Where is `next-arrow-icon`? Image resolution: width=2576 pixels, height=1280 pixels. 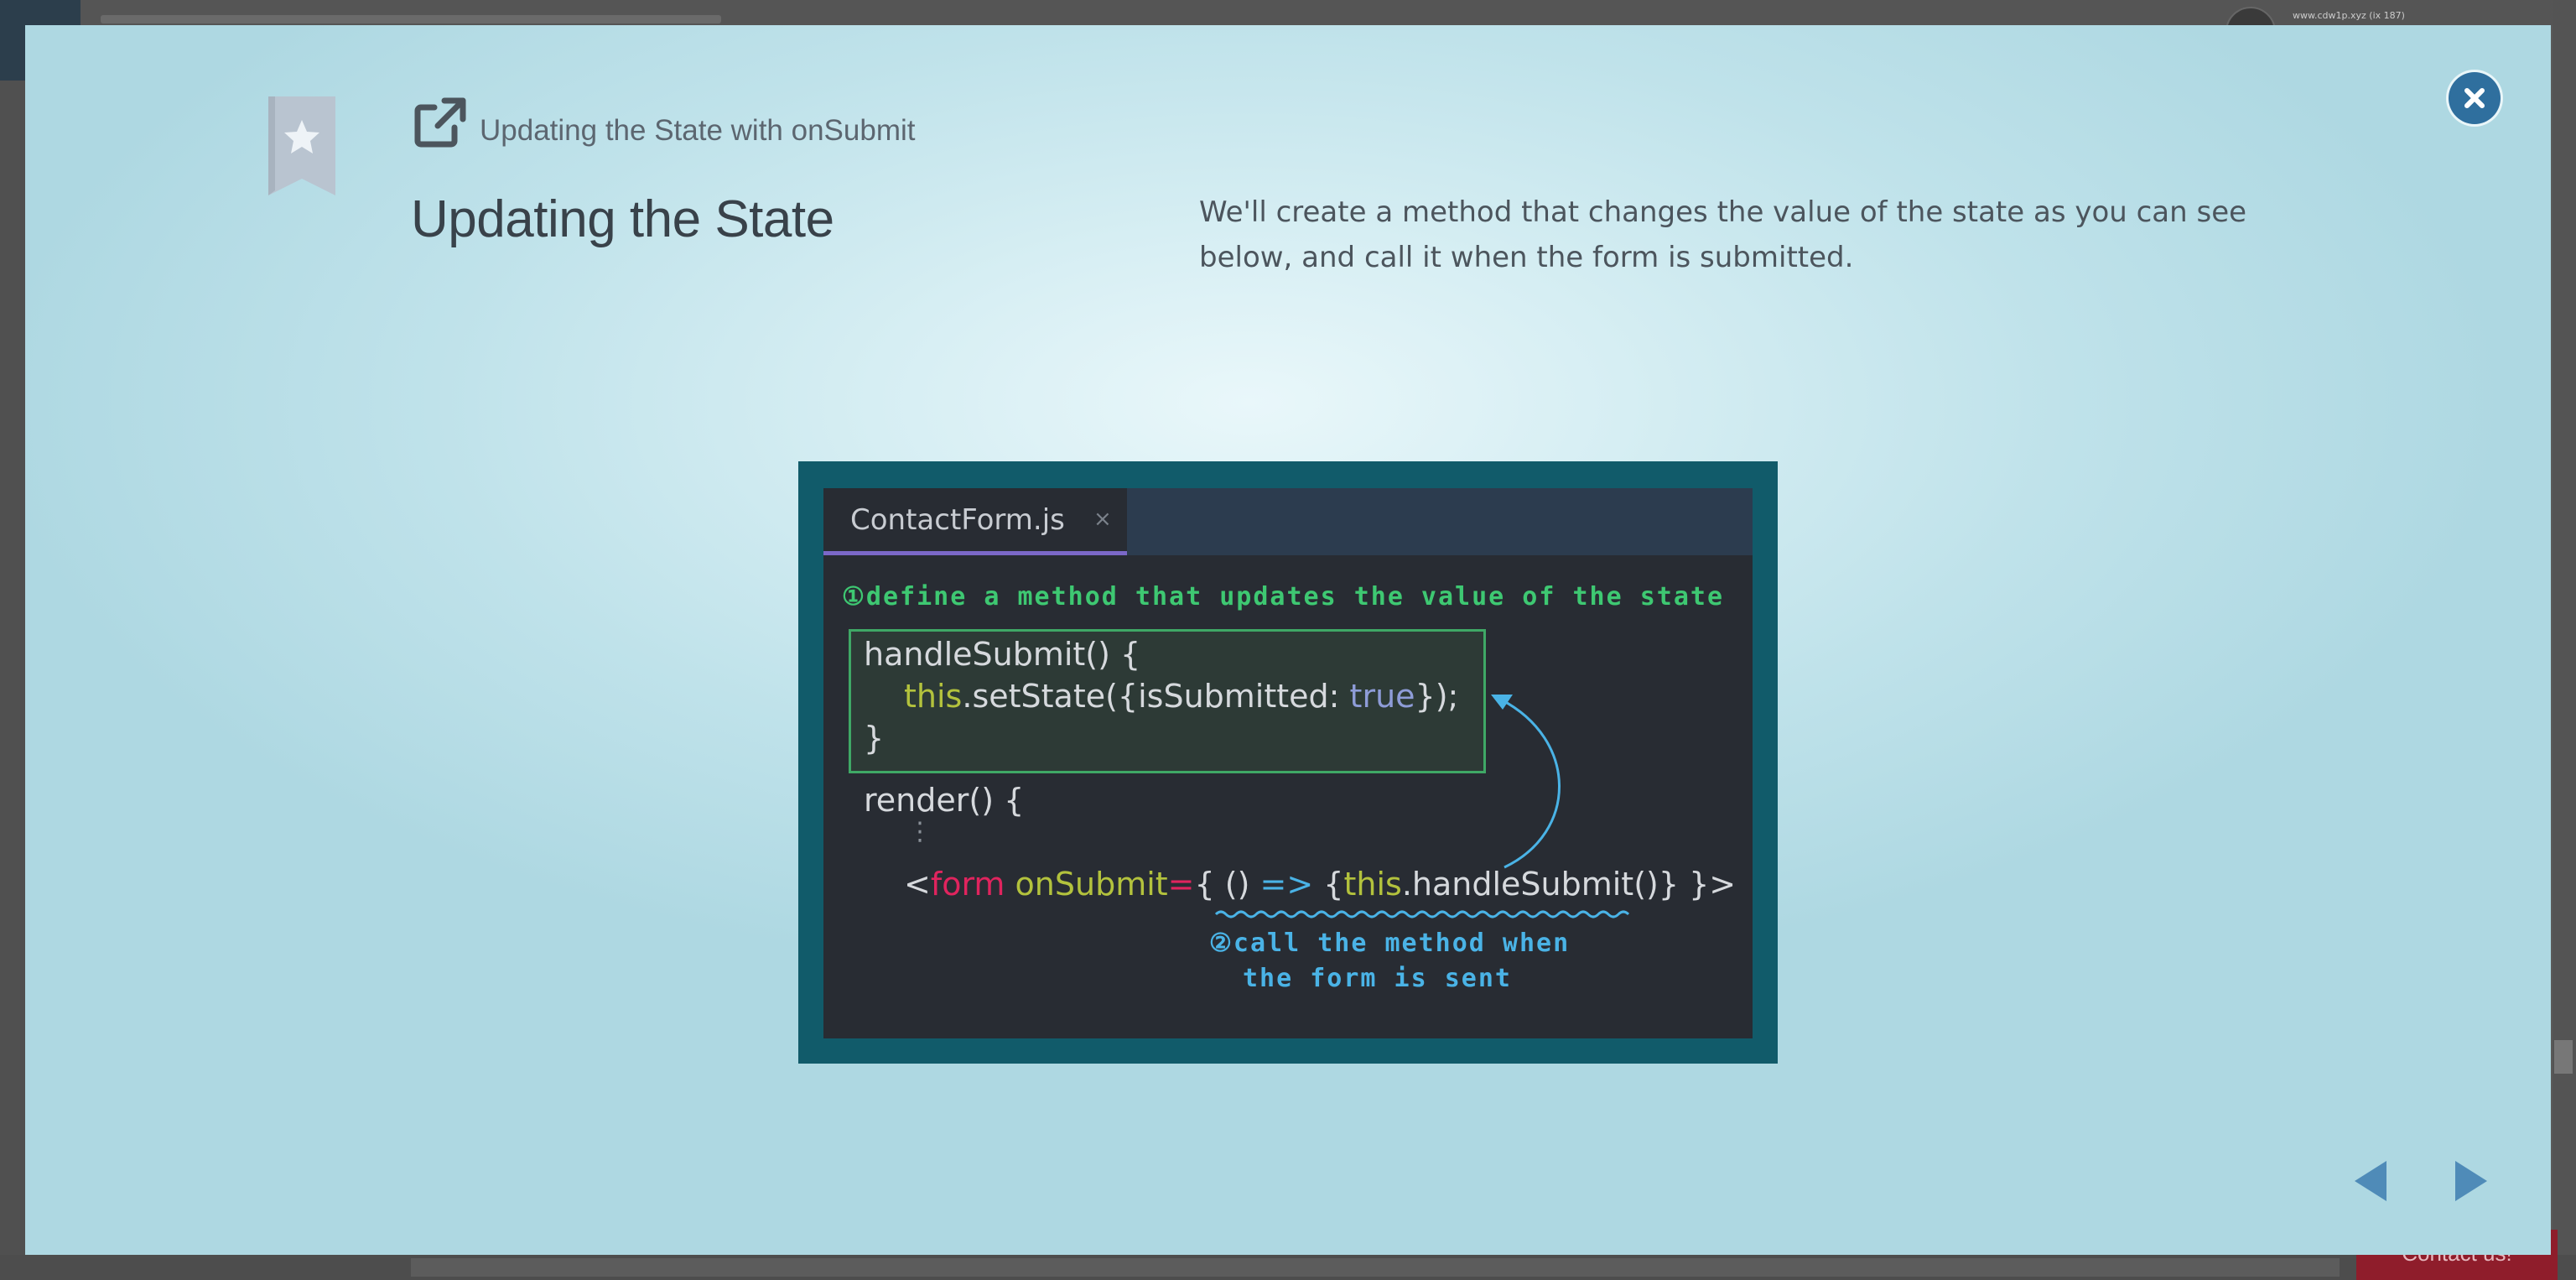 next-arrow-icon is located at coordinates (2470, 1181).